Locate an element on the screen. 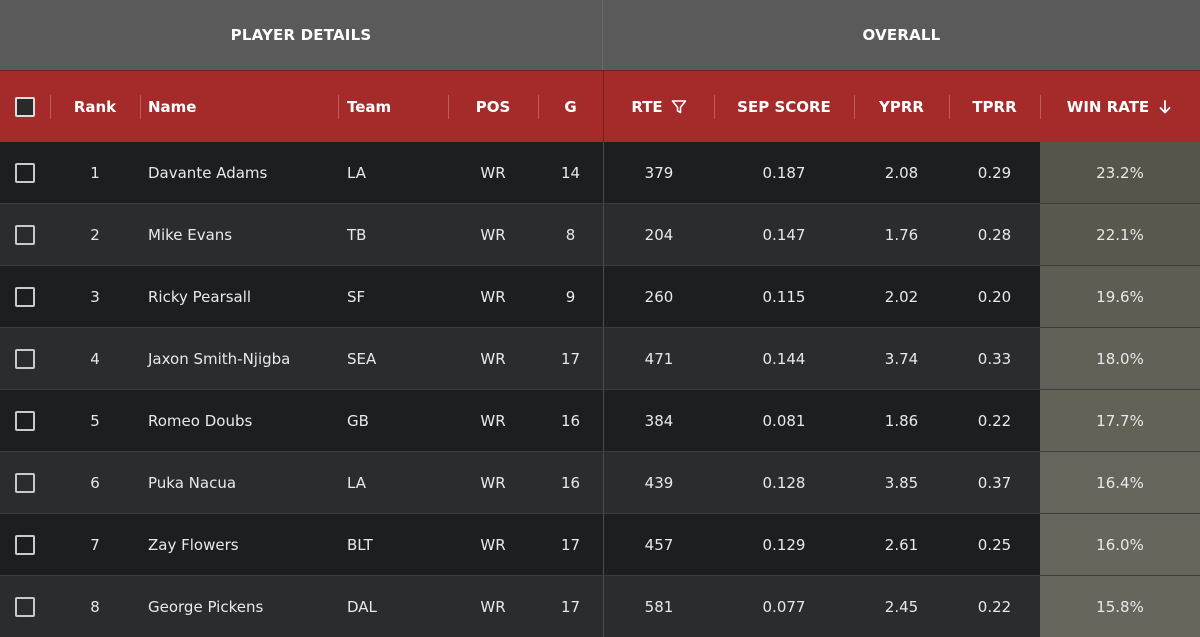  win-rate-cell: 19.6% is located at coordinates (1120, 296).